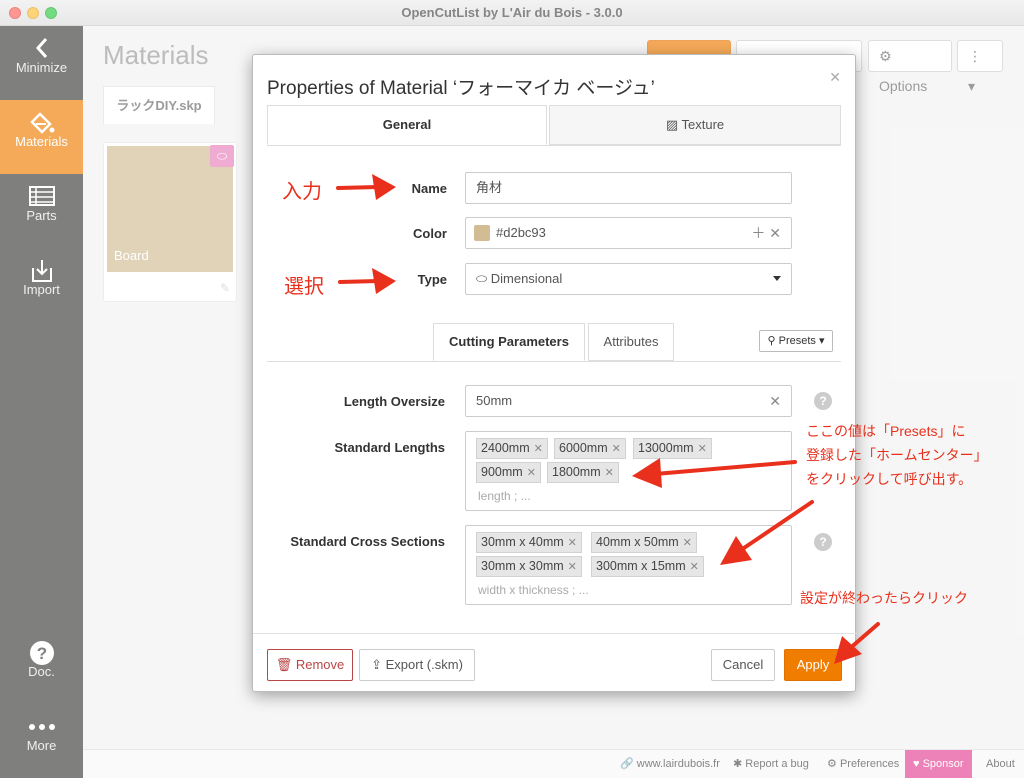  Describe the element at coordinates (432, 279) in the screenshot. I see `type-label: Type` at that location.